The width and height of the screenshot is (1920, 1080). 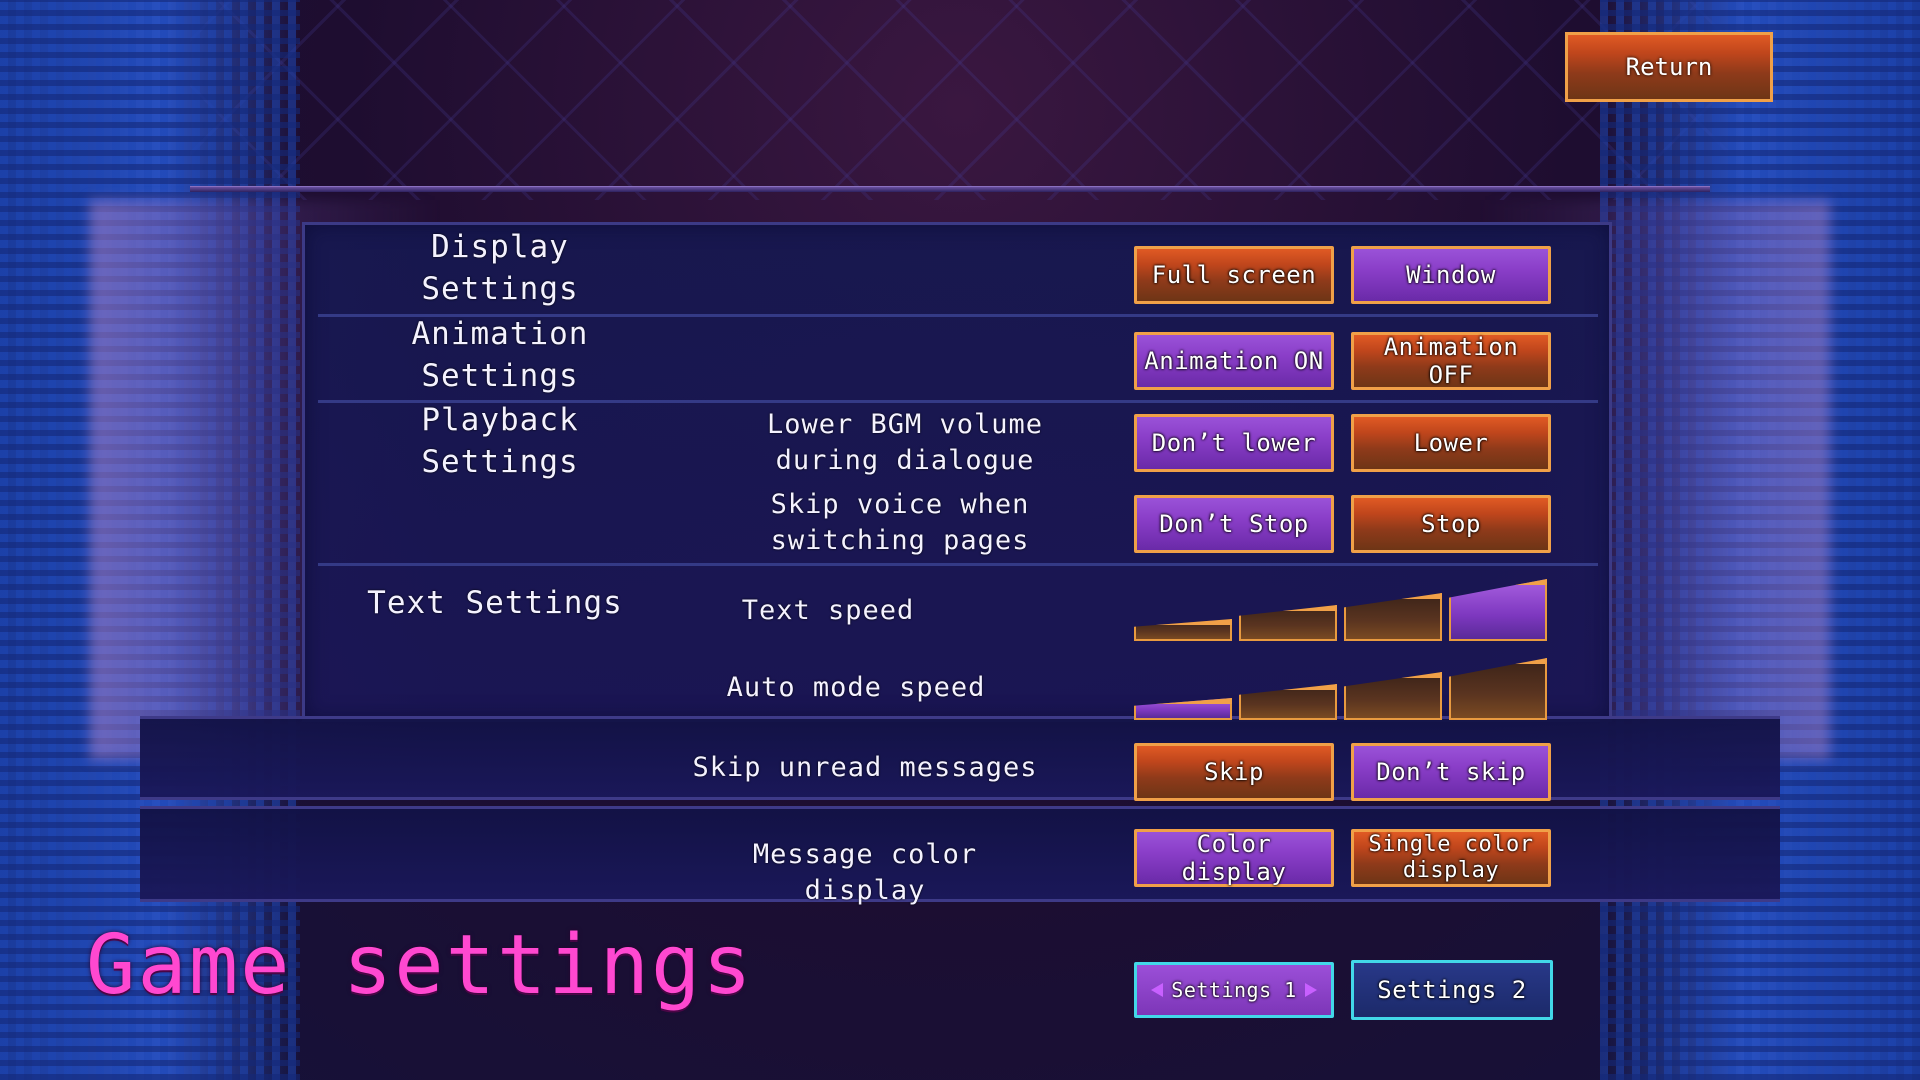 What do you see at coordinates (950, 189) in the screenshot?
I see `top-divider-line` at bounding box center [950, 189].